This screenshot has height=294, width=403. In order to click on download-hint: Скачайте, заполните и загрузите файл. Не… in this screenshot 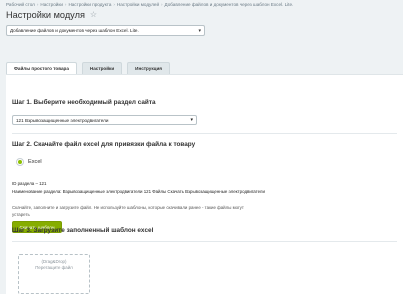, I will do `click(128, 211)`.